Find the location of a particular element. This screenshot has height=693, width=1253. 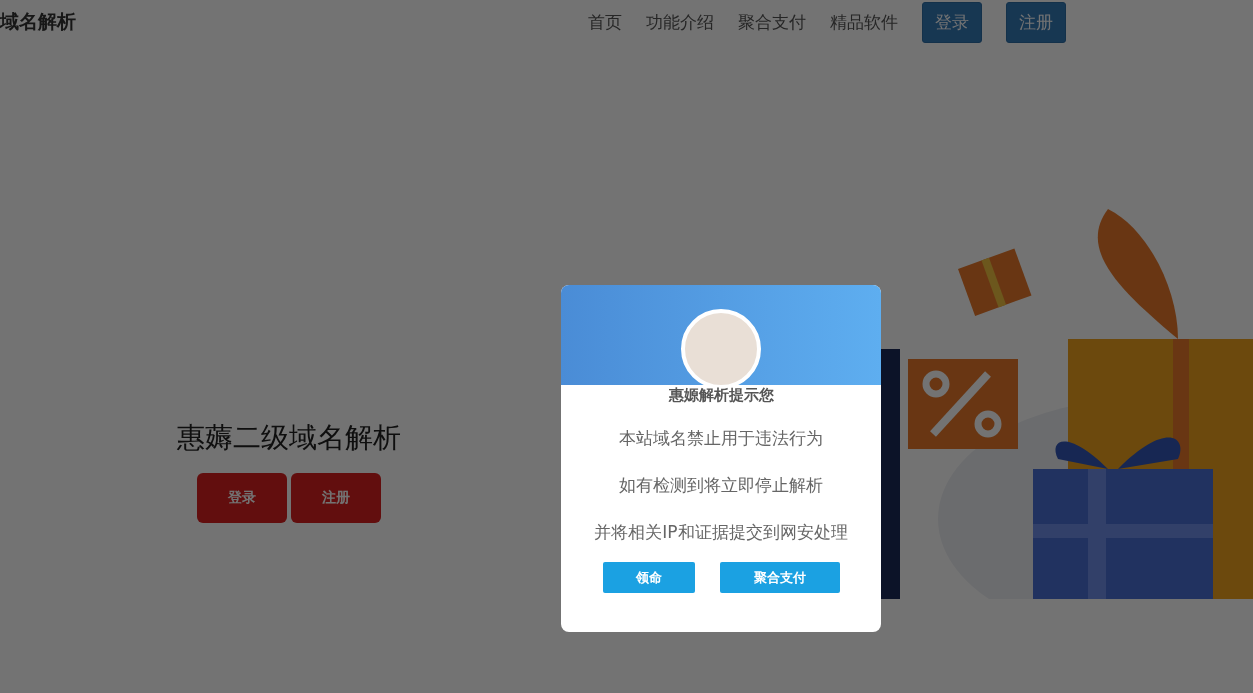

nav-link: 功能介绍 is located at coordinates (680, 22).